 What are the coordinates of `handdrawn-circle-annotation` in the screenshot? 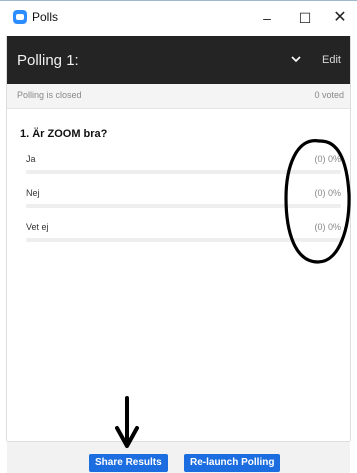 It's located at (317, 201).